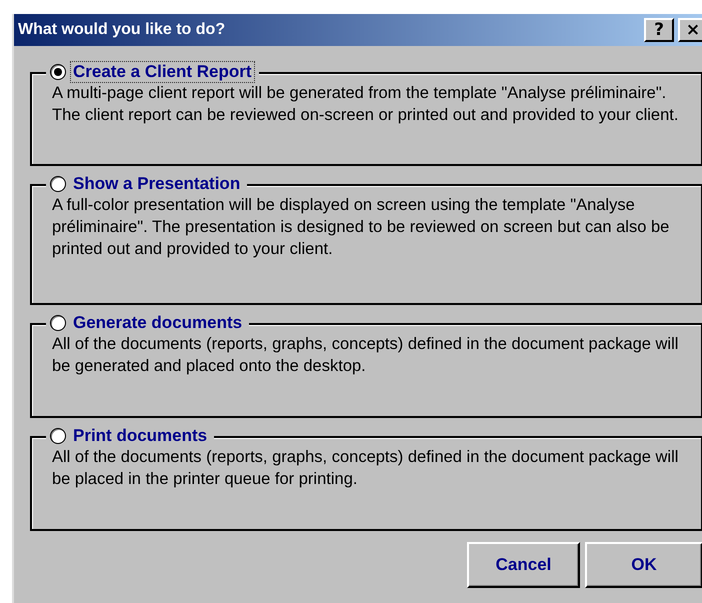  Describe the element at coordinates (366, 355) in the screenshot. I see `option-description: All of the documents (reports, graphs, concepts) defined in the document package will be generated and placed onto the desktop.` at that location.